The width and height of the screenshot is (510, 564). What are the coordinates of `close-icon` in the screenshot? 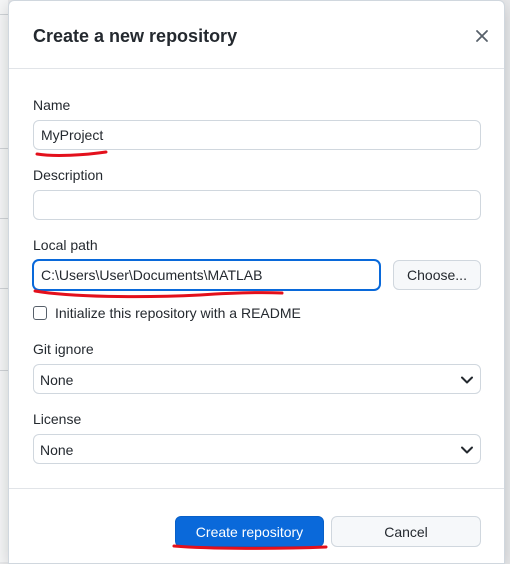 It's located at (482, 36).